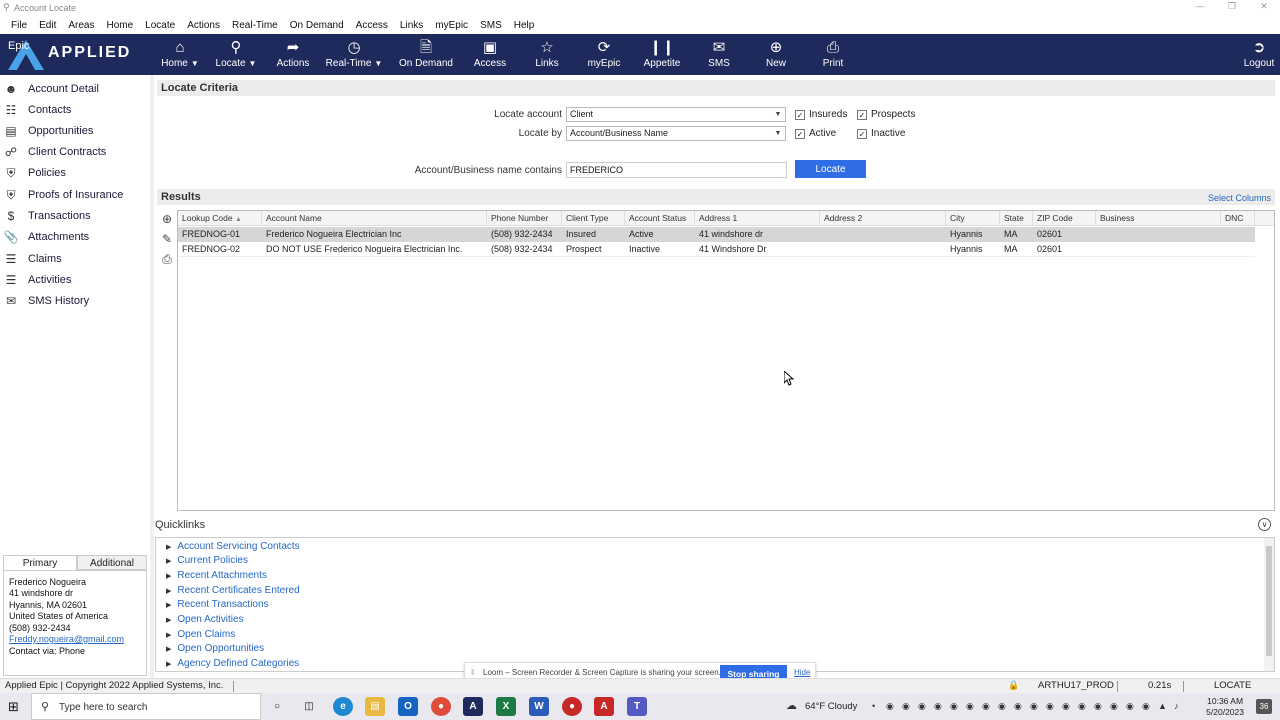  I want to click on acrobat-icon: A, so click(604, 706).